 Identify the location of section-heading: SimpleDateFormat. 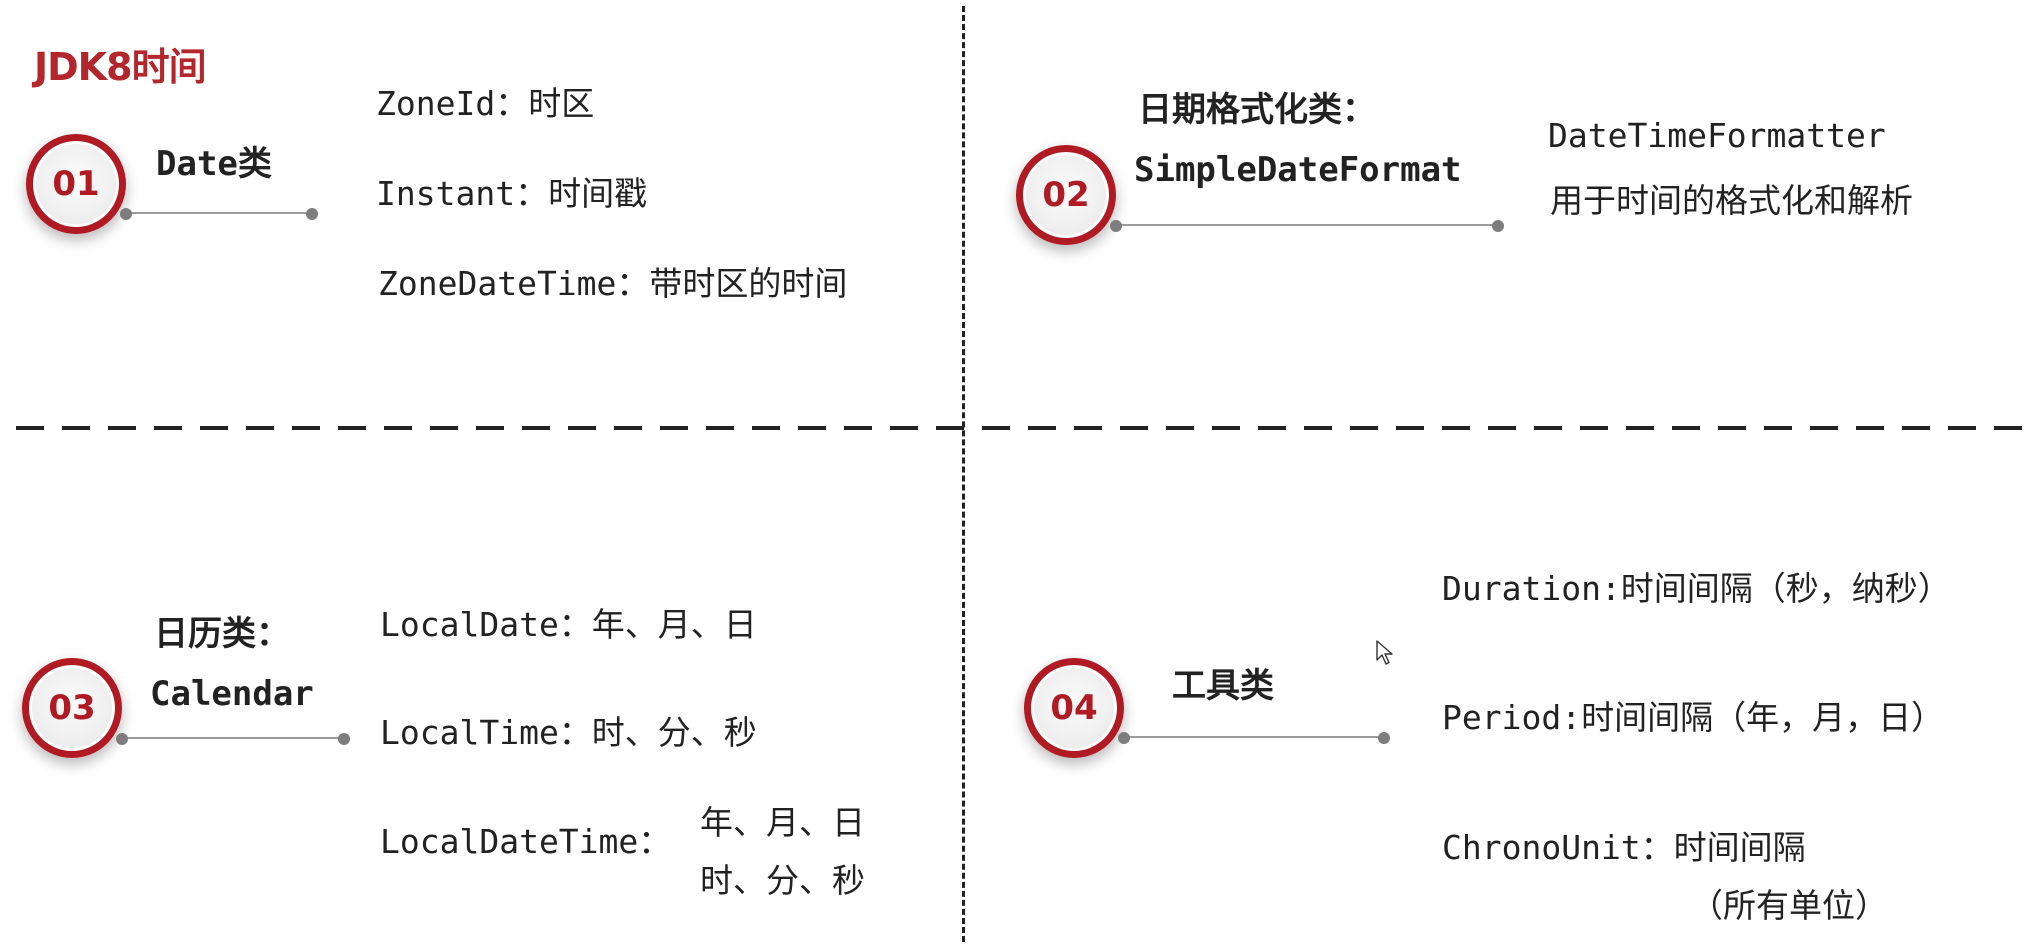
(1298, 170).